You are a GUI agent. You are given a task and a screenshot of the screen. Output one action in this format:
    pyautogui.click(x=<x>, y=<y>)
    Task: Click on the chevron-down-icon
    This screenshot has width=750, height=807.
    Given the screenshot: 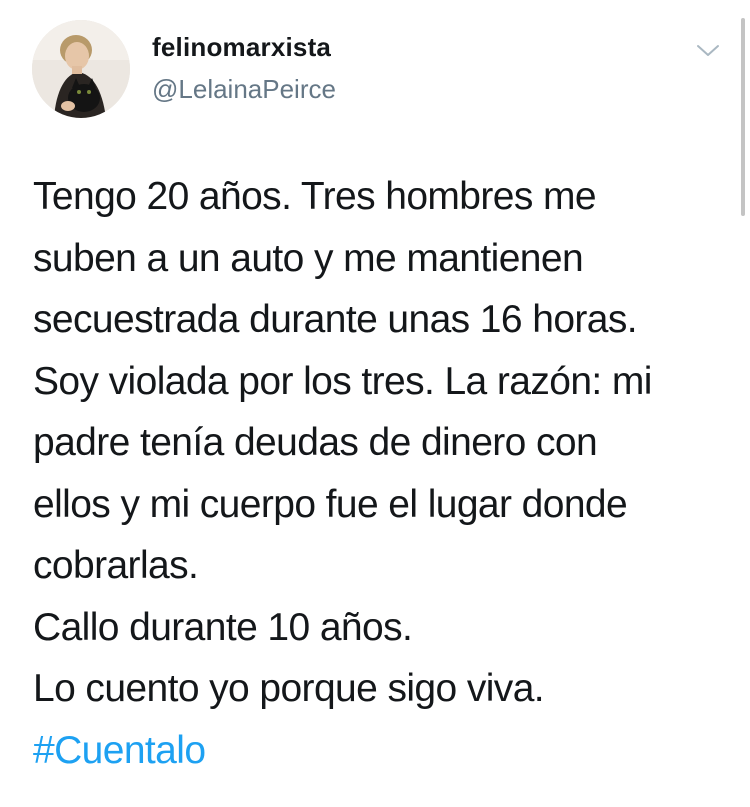 What is the action you would take?
    pyautogui.click(x=708, y=50)
    